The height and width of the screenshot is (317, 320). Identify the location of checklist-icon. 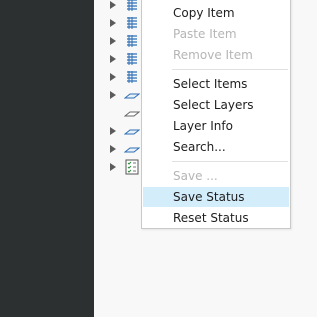
(132, 167).